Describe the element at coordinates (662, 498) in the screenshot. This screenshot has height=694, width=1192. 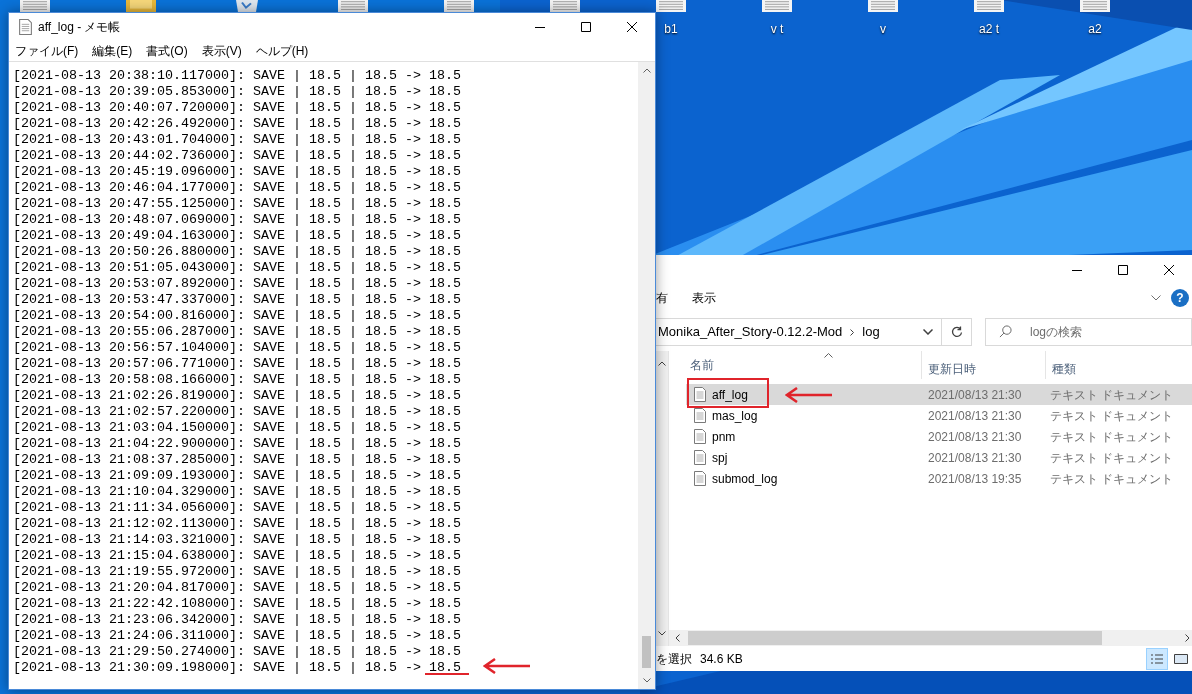
I see `navigation-pane-scrollbar` at that location.